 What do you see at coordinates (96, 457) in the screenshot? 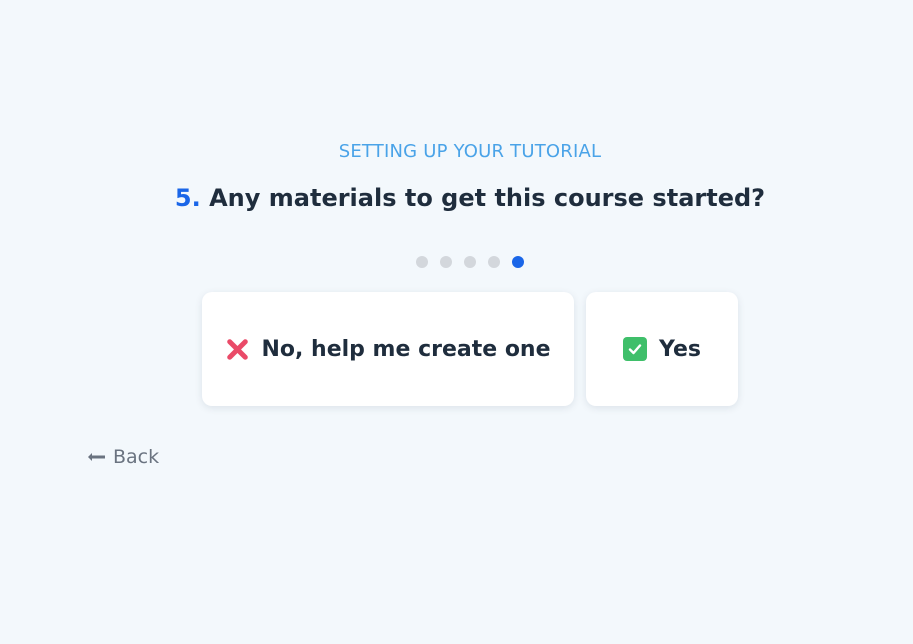
I see `left-arrow-icon` at bounding box center [96, 457].